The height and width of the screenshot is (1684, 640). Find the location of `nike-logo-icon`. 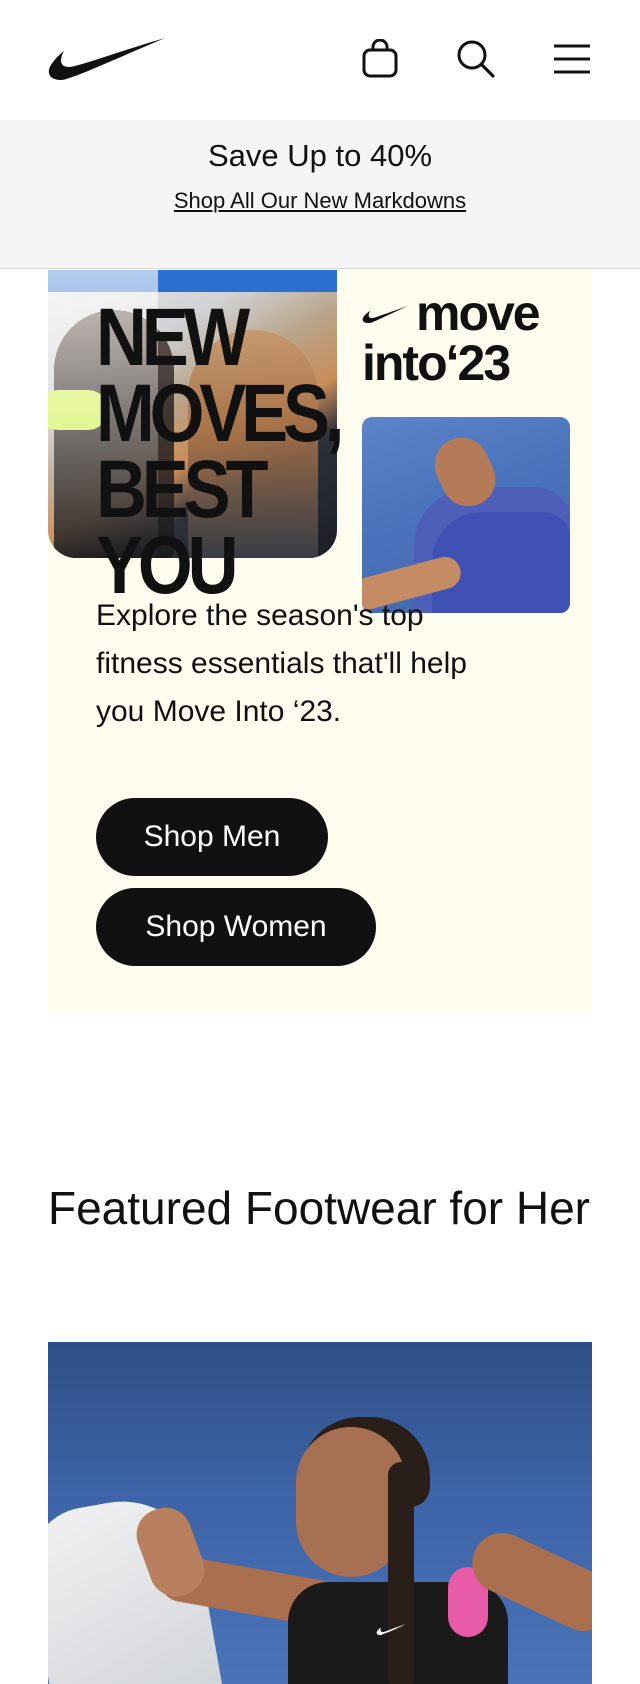

nike-logo-icon is located at coordinates (107, 59).